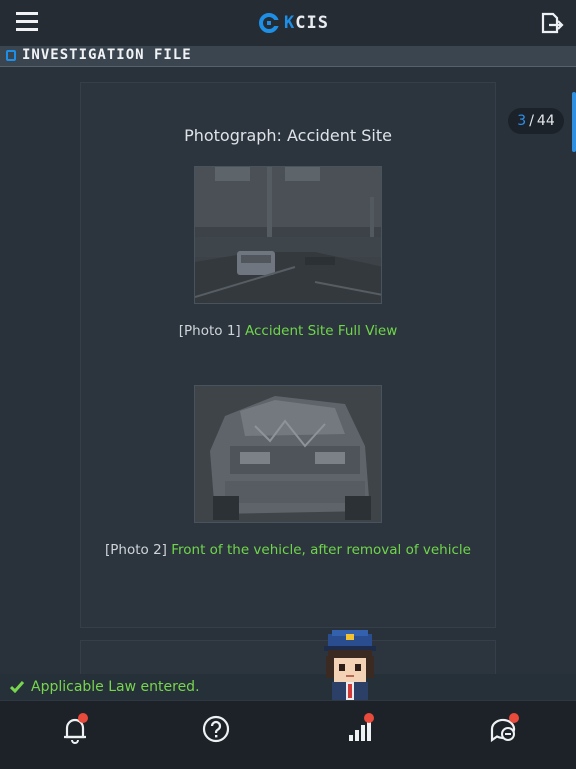 This screenshot has width=576, height=769. Describe the element at coordinates (321, 331) in the screenshot. I see `photo-1-description: Accident Site Full View` at that location.